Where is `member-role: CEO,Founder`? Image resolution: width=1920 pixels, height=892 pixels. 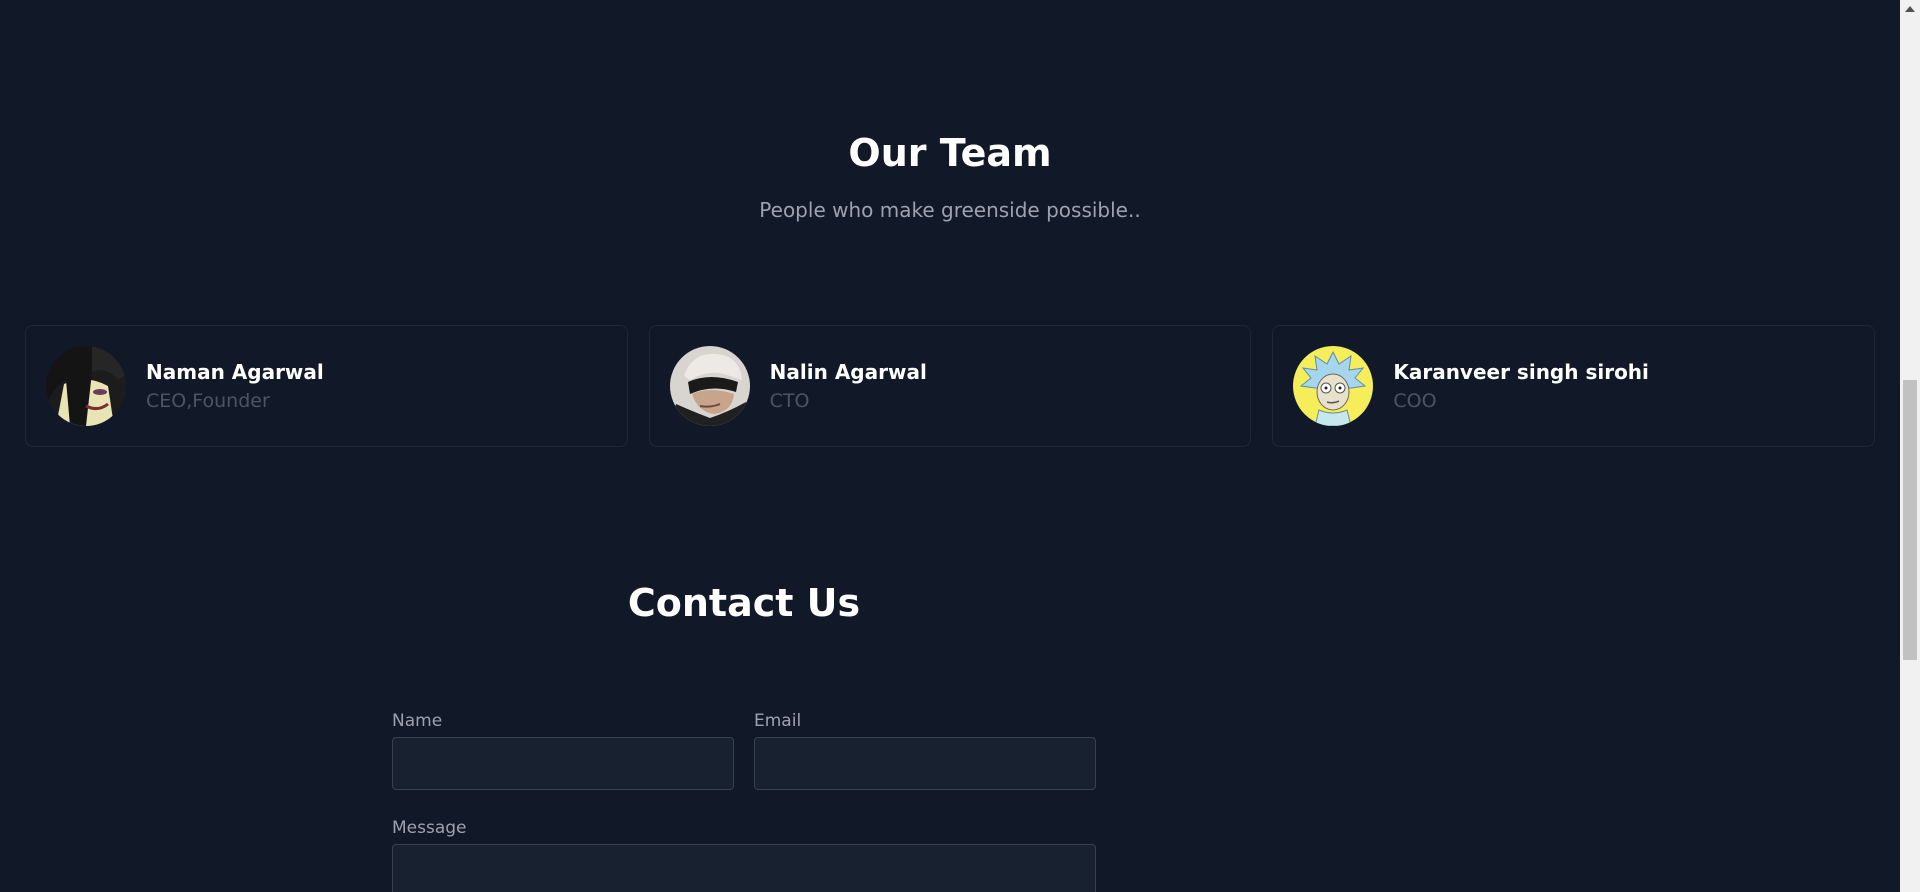 member-role: CEO,Founder is located at coordinates (208, 401).